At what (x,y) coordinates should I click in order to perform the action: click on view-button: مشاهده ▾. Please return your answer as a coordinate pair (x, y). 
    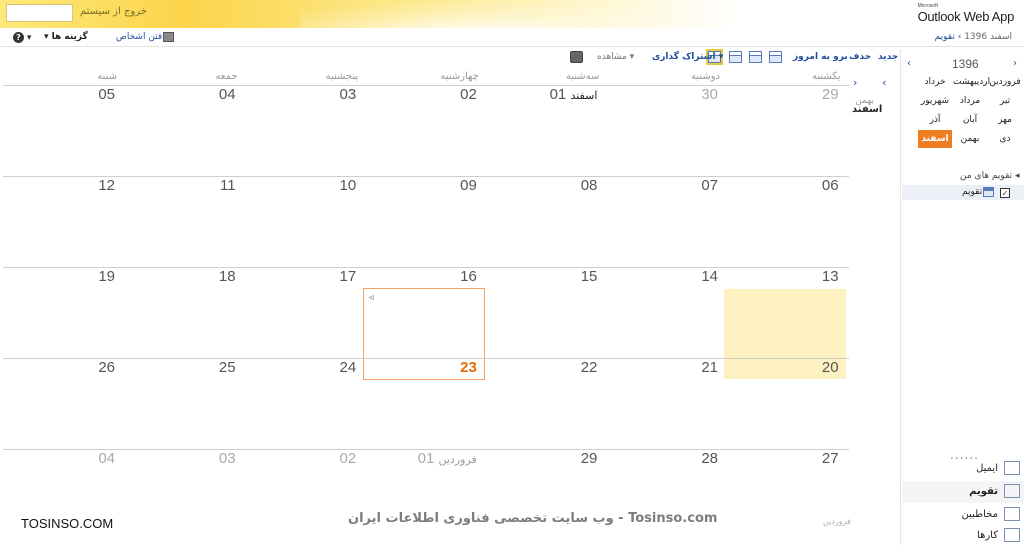
    Looking at the image, I should click on (615, 57).